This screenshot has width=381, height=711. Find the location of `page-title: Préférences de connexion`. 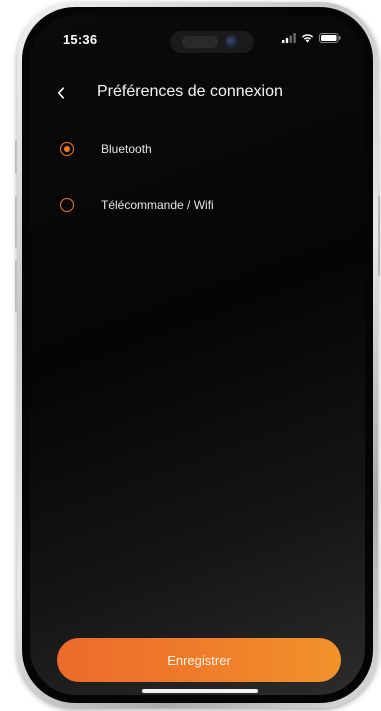

page-title: Préférences de connexion is located at coordinates (190, 91).